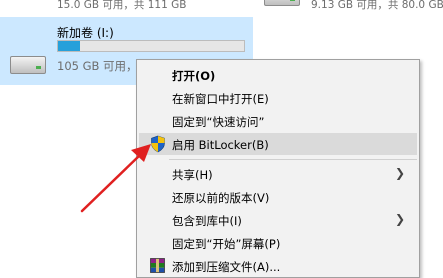 The image size is (443, 278). What do you see at coordinates (278, 98) in the screenshot?
I see `menu-item-open-new-window: 在新窗口中打开(E)` at bounding box center [278, 98].